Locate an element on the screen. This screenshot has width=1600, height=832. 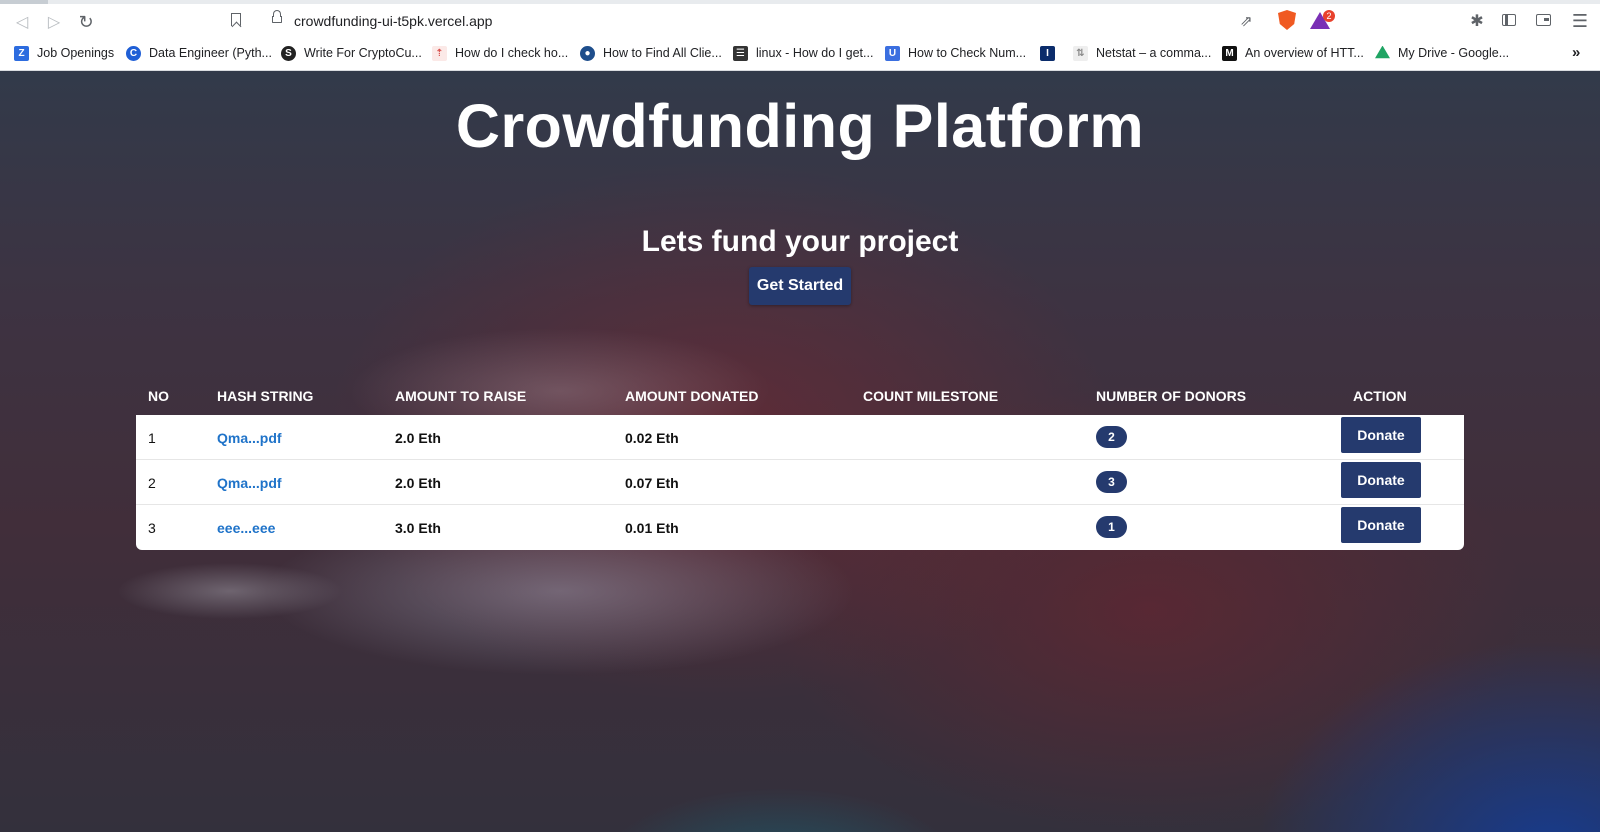
crypto-icon: S is located at coordinates (288, 53).